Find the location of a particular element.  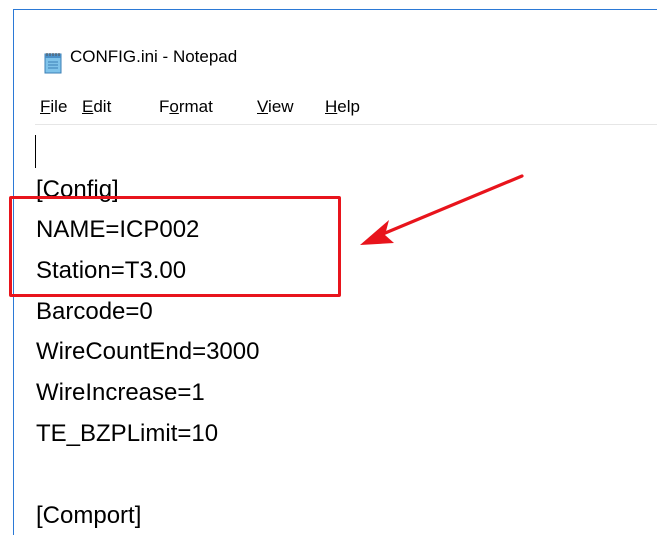

text-caret is located at coordinates (35, 151).